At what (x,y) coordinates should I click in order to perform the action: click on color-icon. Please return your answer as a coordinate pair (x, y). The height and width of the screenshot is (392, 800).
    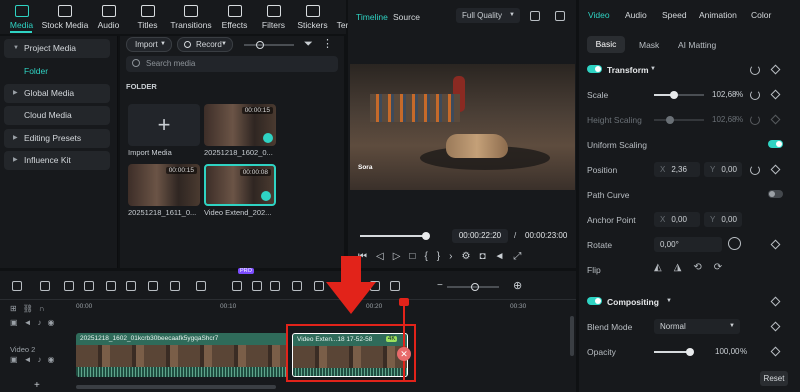
    Looking at the image, I should click on (275, 286).